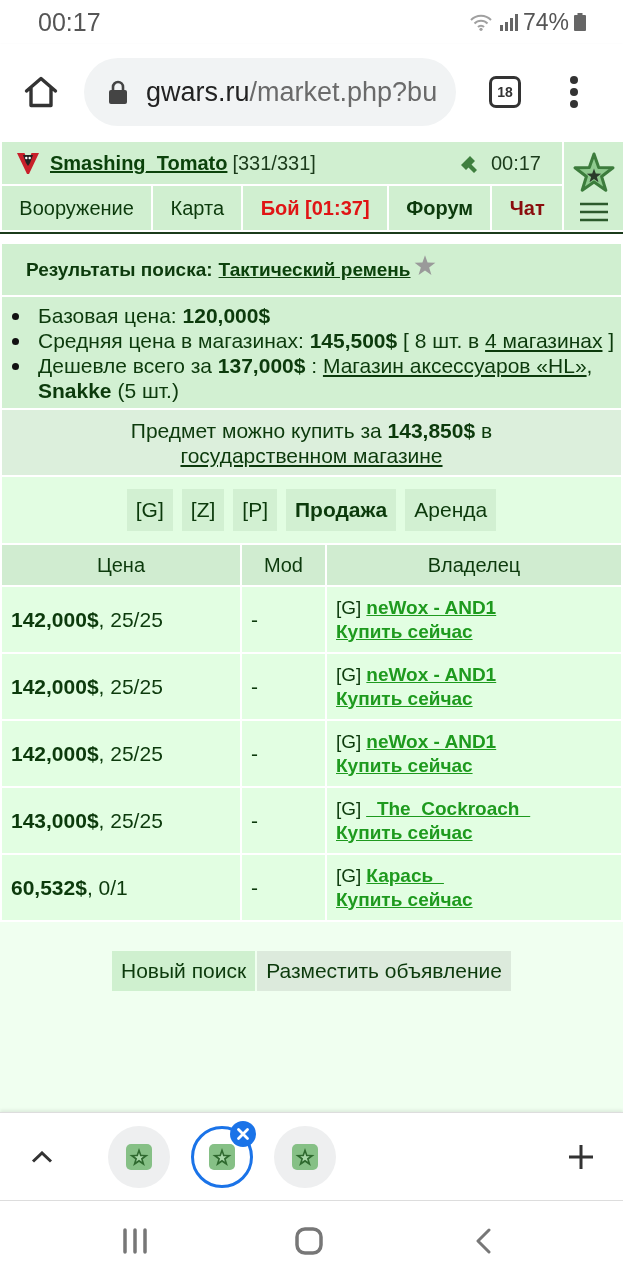 The image size is (623, 1280). Describe the element at coordinates (283, 565) in the screenshot. I see `column-header: Mod` at that location.